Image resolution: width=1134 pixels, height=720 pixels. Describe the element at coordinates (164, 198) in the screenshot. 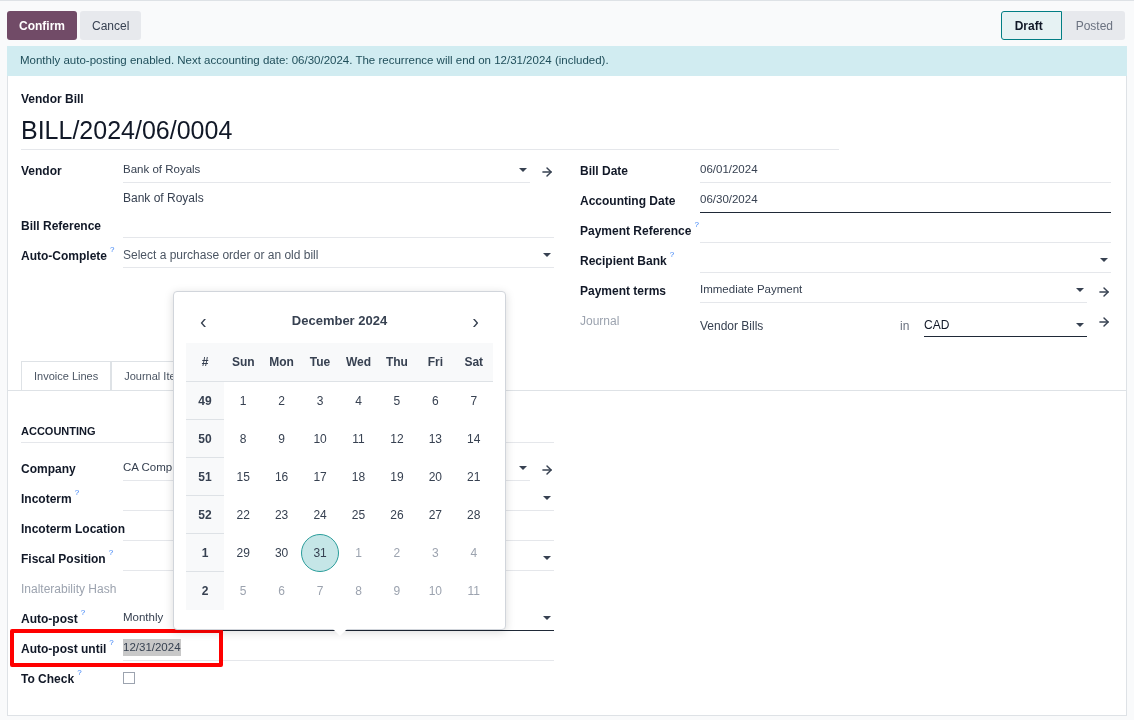

I see `field-subtext: Bank of Royals` at that location.